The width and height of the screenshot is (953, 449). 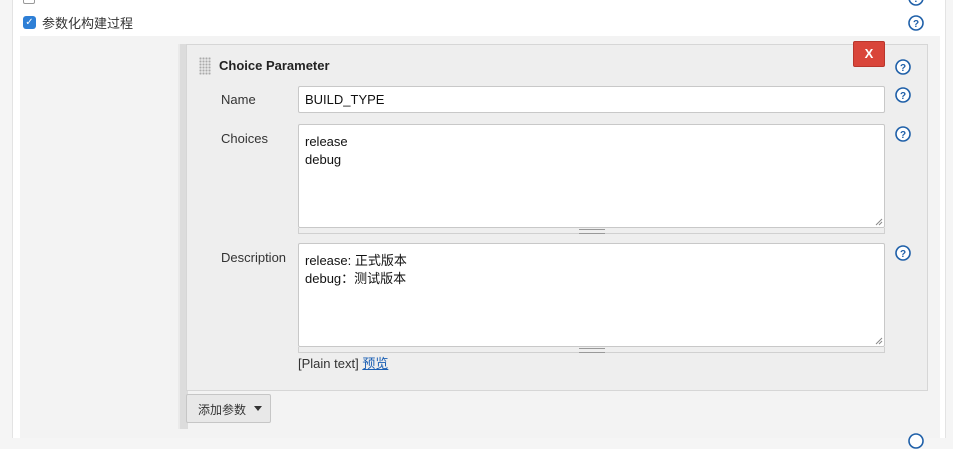 What do you see at coordinates (328, 363) in the screenshot?
I see `format-text: [Plain text]` at bounding box center [328, 363].